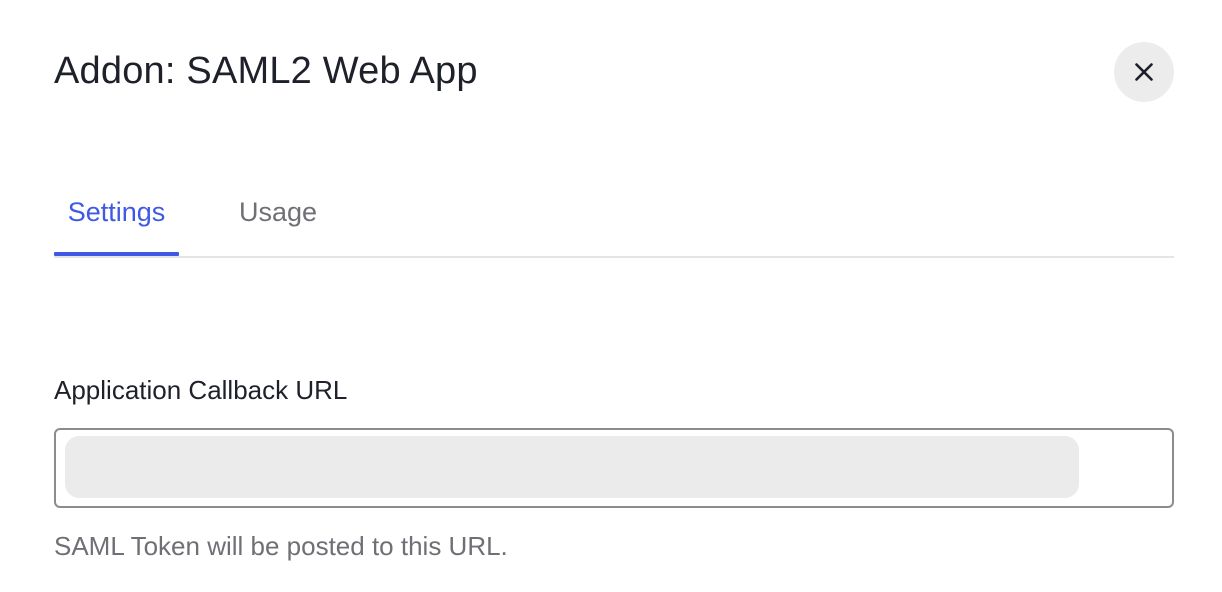 The image size is (1222, 592). I want to click on close-button, so click(1144, 72).